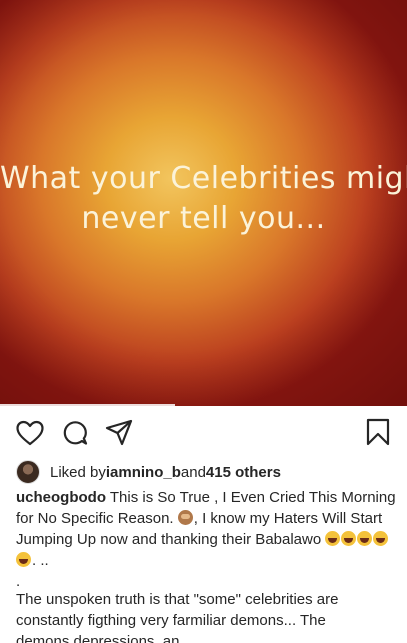 Image resolution: width=407 pixels, height=643 pixels. I want to click on likes-and: and, so click(193, 472).